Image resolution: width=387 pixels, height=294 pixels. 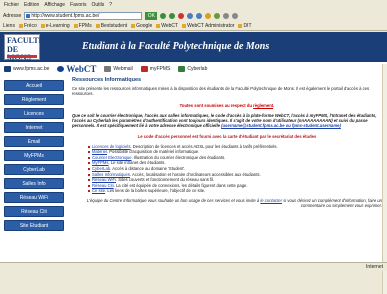 I want to click on rules-link: règlement, so click(x=263, y=105).